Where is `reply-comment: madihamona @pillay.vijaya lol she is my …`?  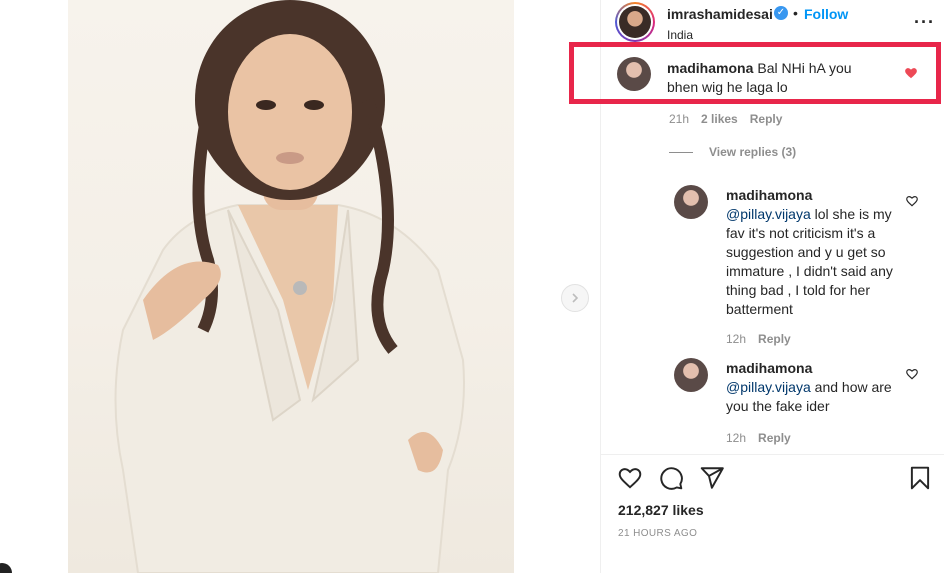
reply-comment: madihamona @pillay.vijaya lol she is my … is located at coordinates (811, 252).